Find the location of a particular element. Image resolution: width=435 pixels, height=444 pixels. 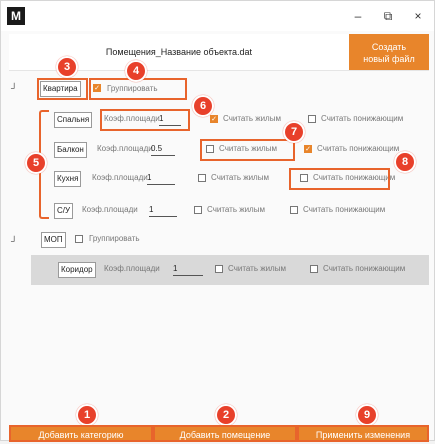

living-checkbox-koridor is located at coordinates (219, 269).